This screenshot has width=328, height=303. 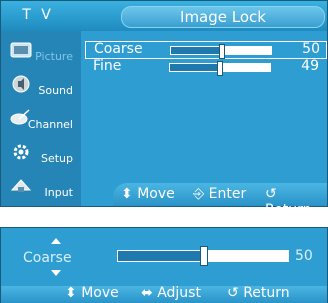 I want to click on menu-header: T V Image Lock, so click(x=164, y=16).